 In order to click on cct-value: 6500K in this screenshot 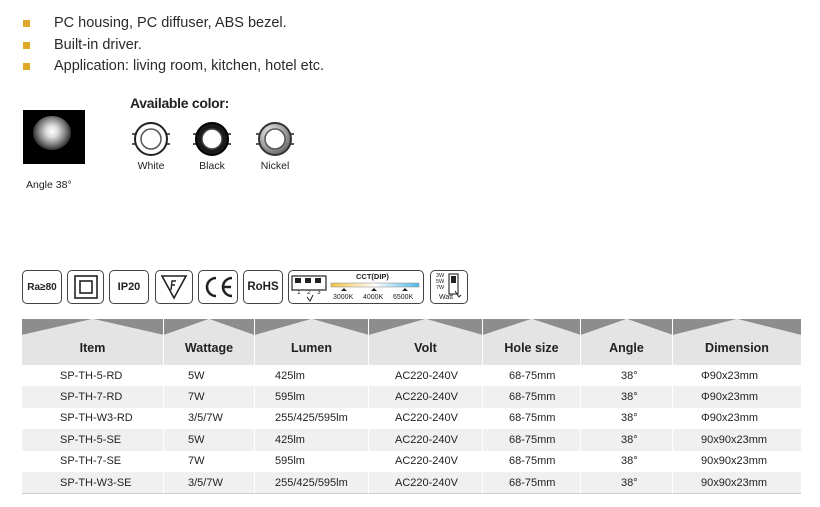, I will do `click(403, 297)`.